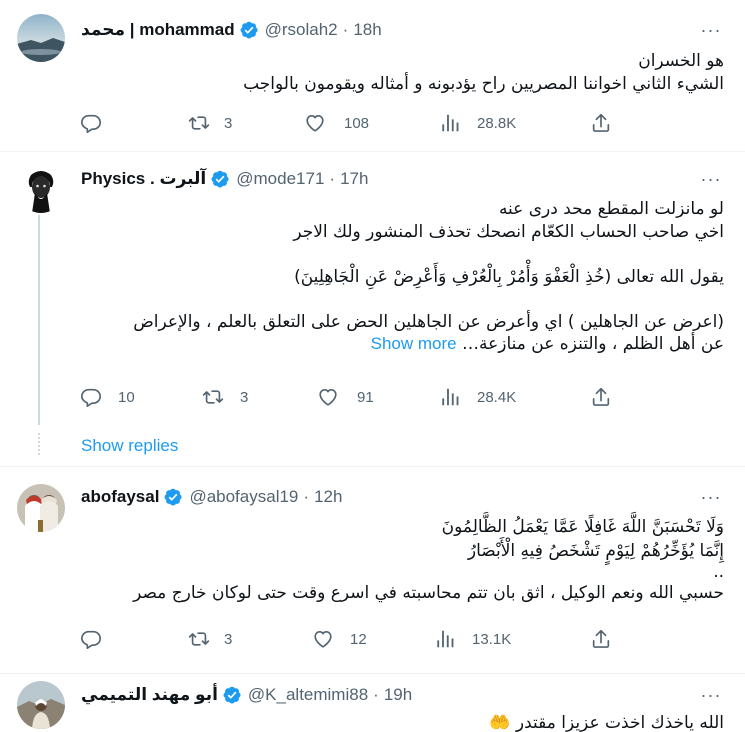  I want to click on tweet-header: abofaysal @abofaysal19 · 12h, so click(211, 497).